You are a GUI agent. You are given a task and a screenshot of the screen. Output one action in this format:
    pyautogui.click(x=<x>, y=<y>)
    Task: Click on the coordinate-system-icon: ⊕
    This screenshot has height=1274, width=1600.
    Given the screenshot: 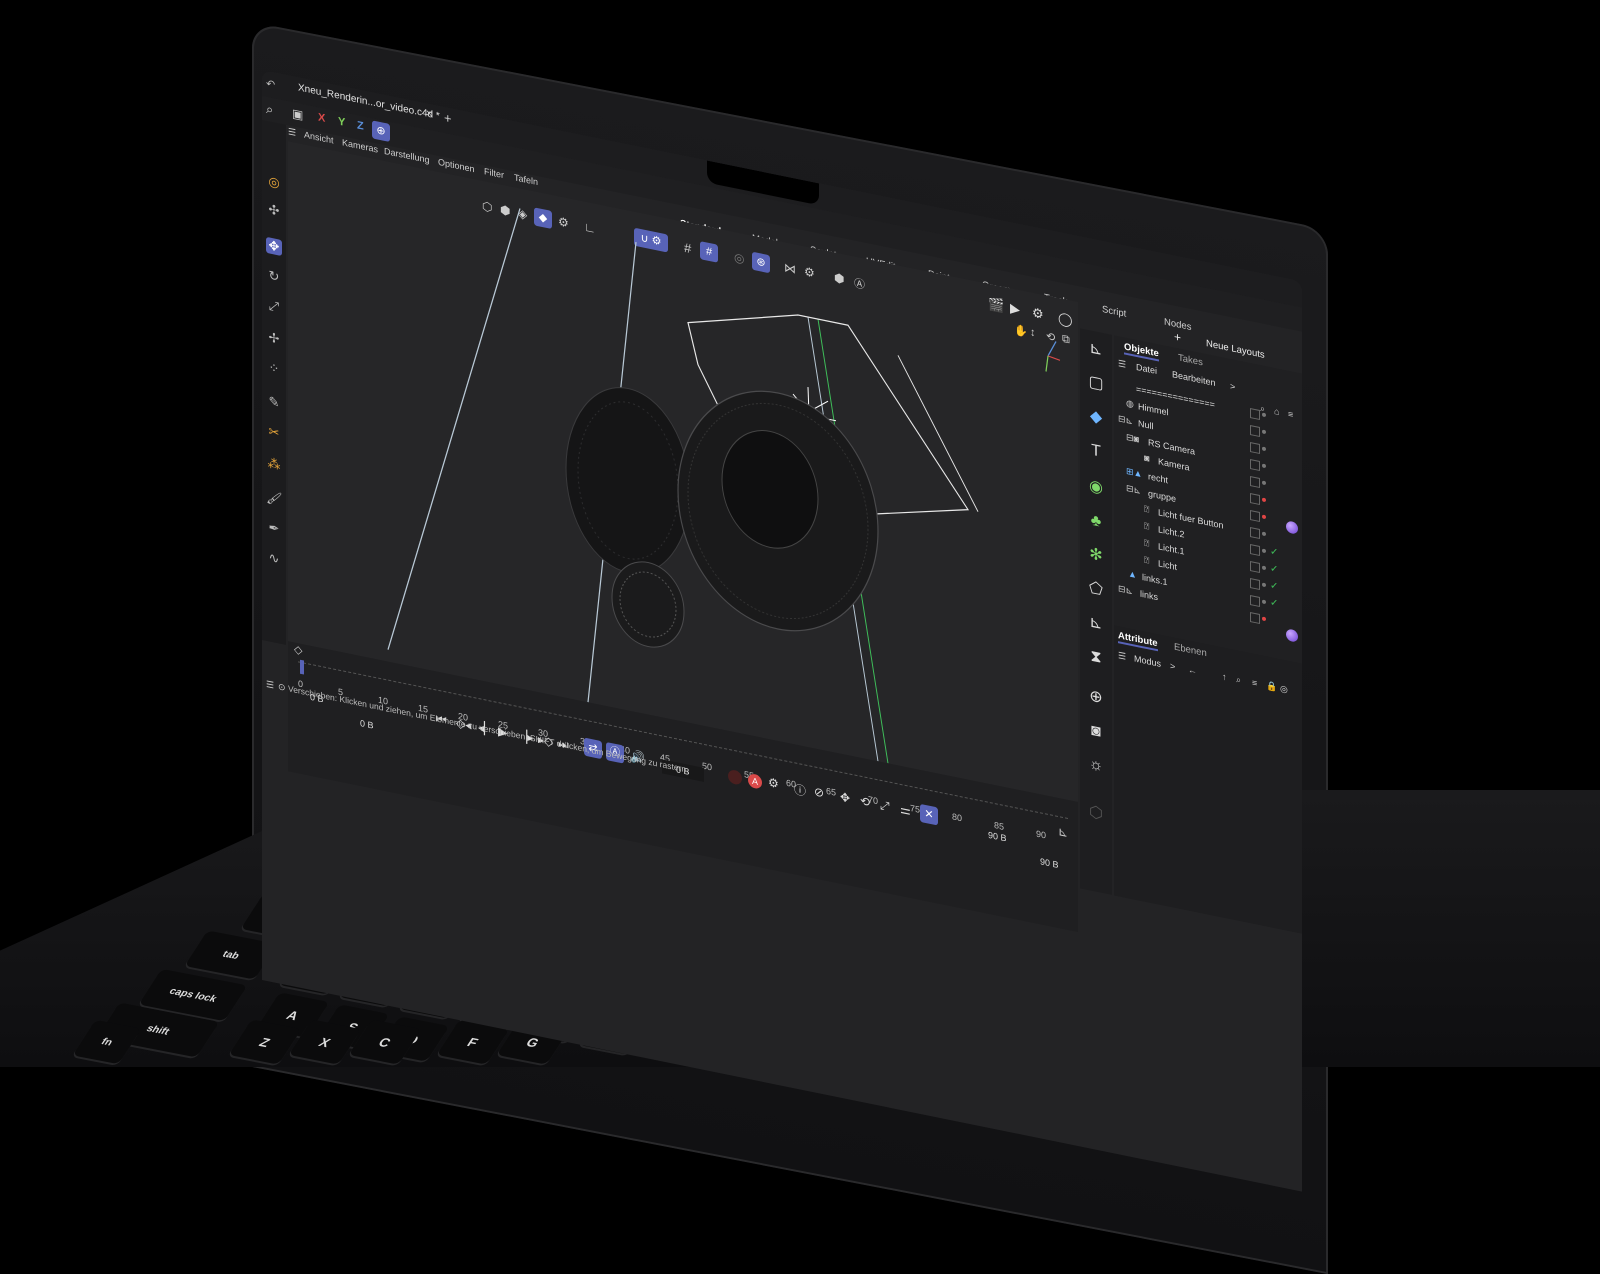 What is the action you would take?
    pyautogui.click(x=381, y=131)
    